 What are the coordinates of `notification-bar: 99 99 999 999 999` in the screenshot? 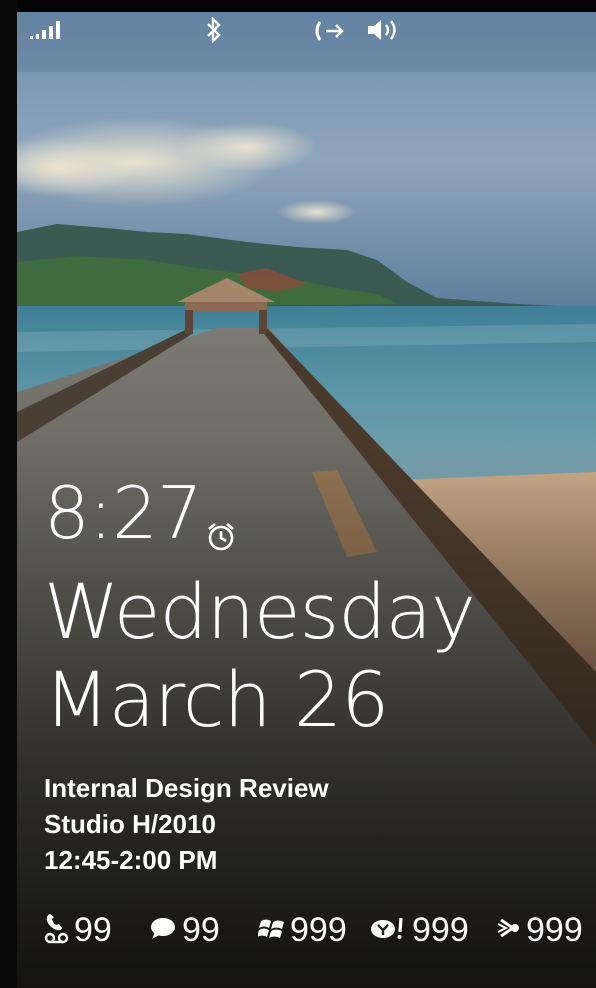 It's located at (319, 930).